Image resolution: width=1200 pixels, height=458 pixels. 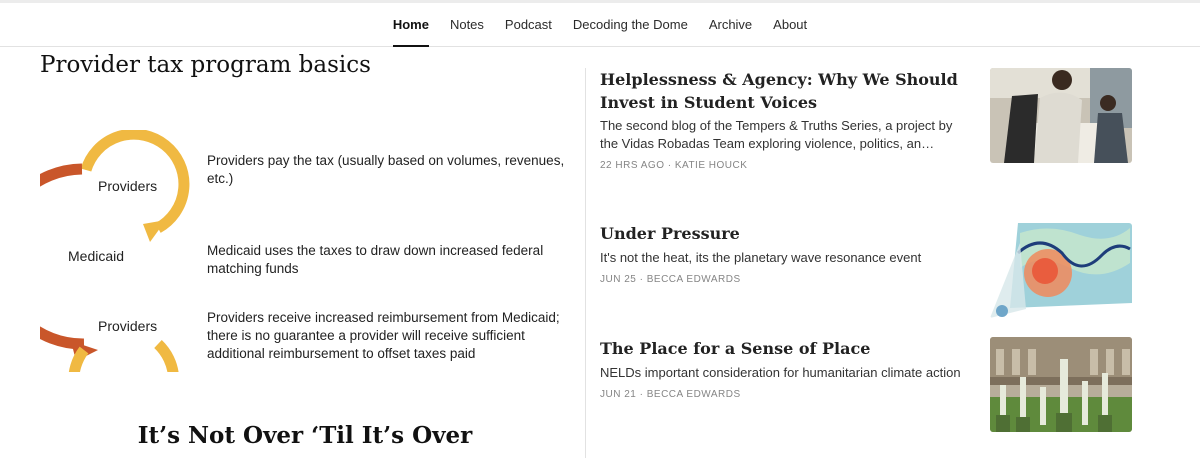 I want to click on cycle-label-providers-bottom: Providers, so click(x=128, y=326).